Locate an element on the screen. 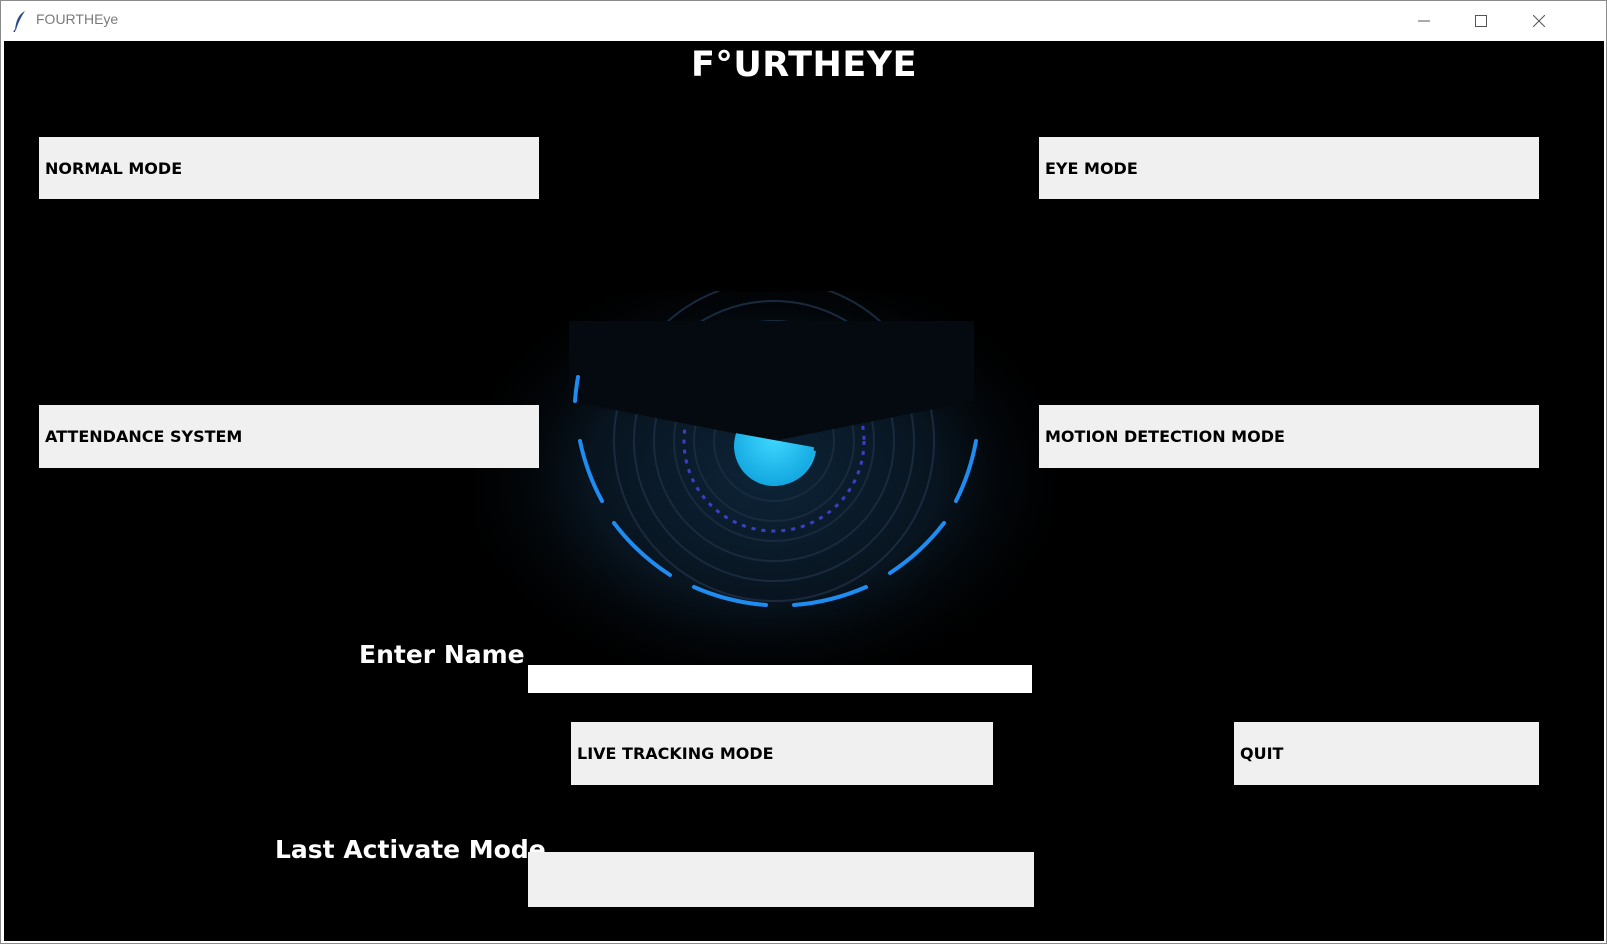 This screenshot has height=944, width=1607. title-bar: FOURTHEye is located at coordinates (803, 21).